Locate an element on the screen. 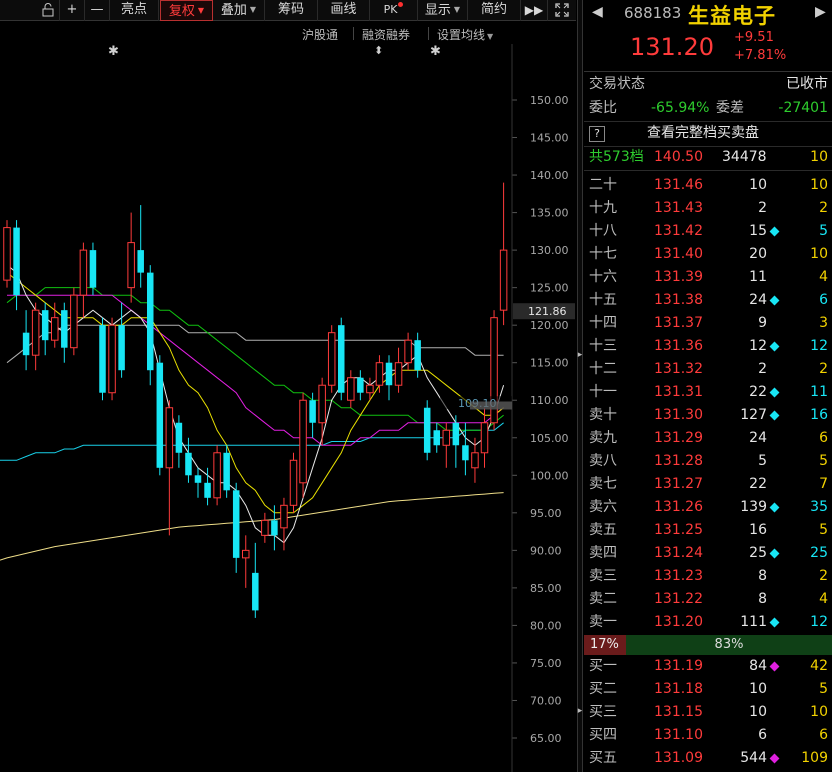  margin-toggle: 融资融券 is located at coordinates (386, 34).